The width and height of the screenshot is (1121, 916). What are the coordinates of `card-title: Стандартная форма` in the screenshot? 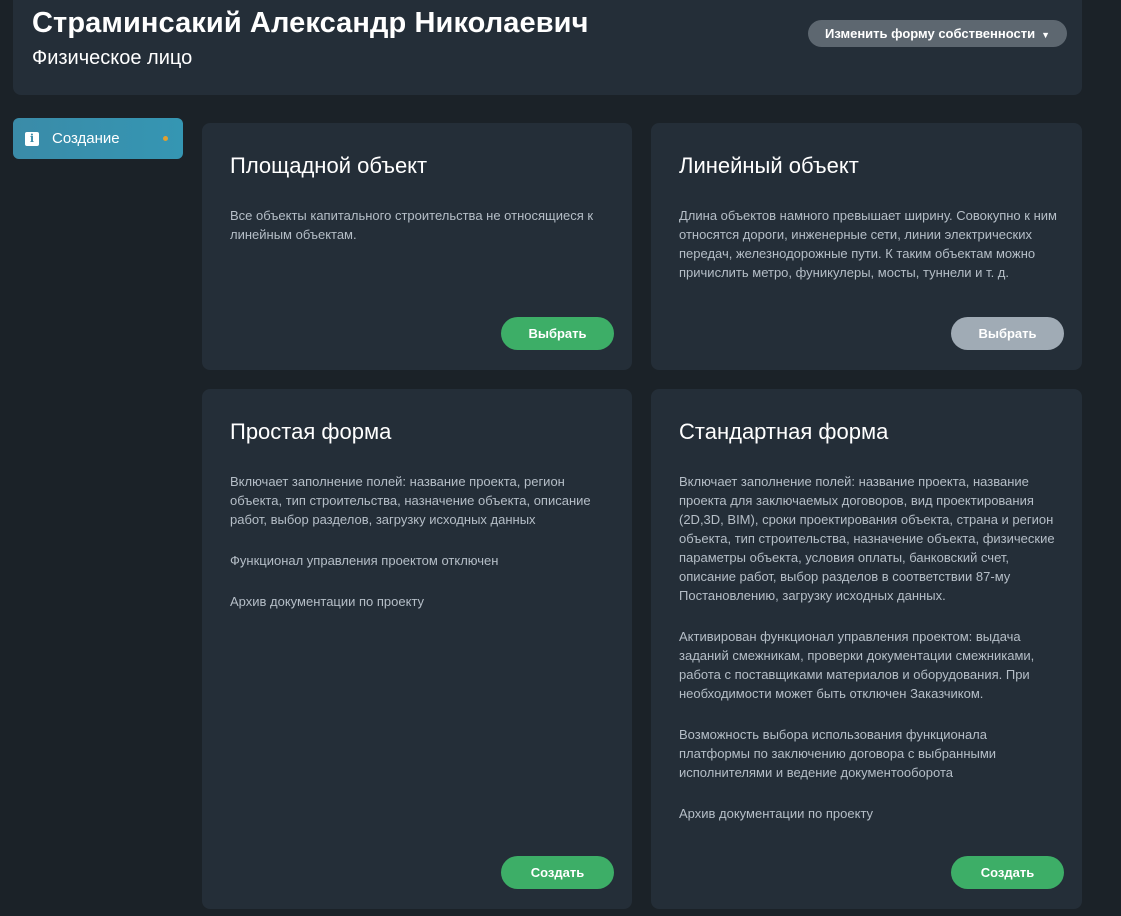 It's located at (784, 431).